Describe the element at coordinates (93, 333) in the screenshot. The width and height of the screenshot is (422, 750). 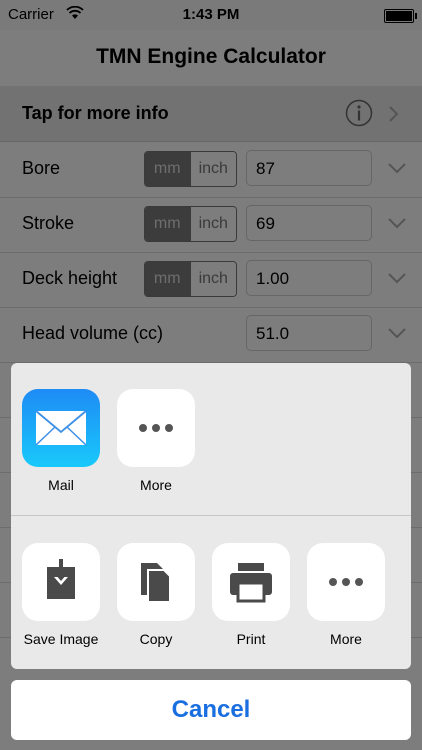
I see `head-volume-label: Head volume (cc)` at that location.